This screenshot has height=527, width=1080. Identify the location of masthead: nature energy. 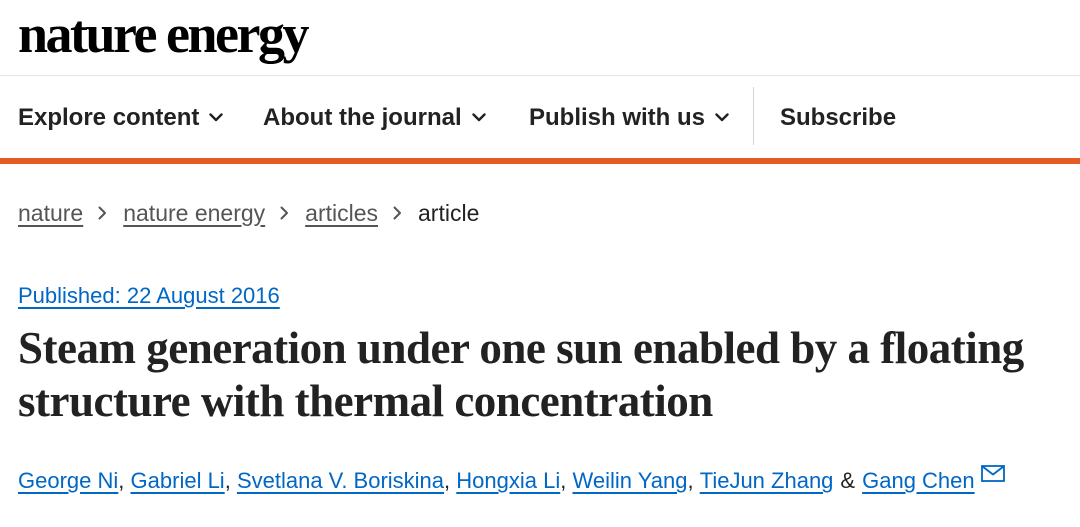
(540, 38).